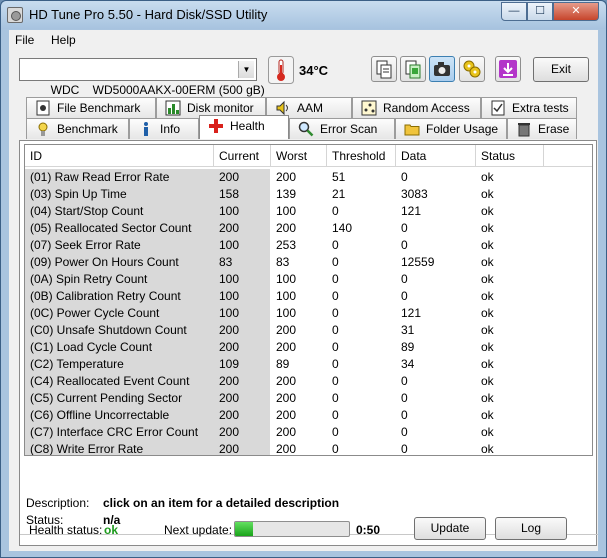 The width and height of the screenshot is (607, 558). What do you see at coordinates (361, 156) in the screenshot?
I see `column-threshold: Threshold` at bounding box center [361, 156].